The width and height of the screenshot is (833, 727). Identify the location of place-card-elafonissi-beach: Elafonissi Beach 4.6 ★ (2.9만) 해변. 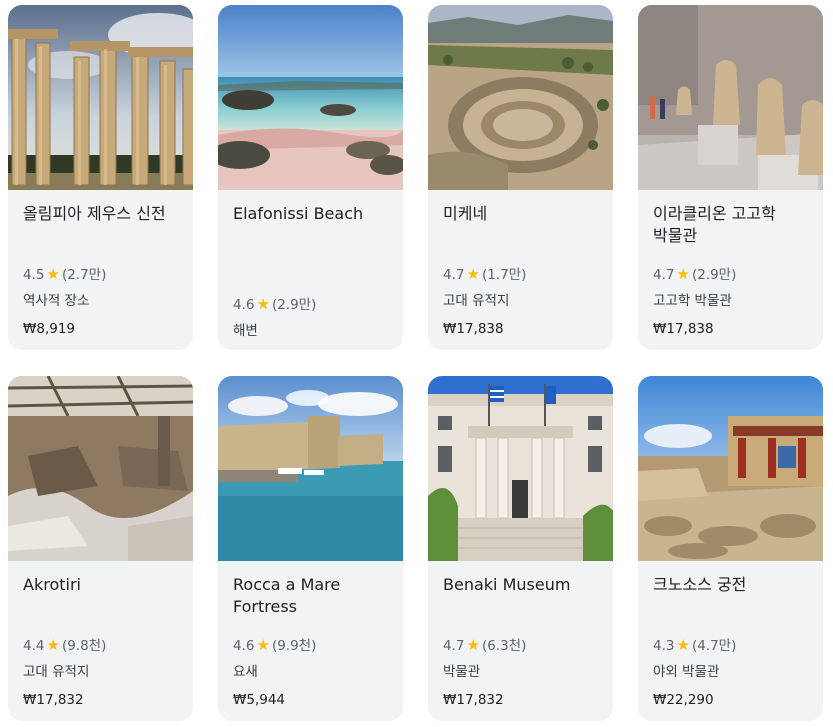
(310, 177).